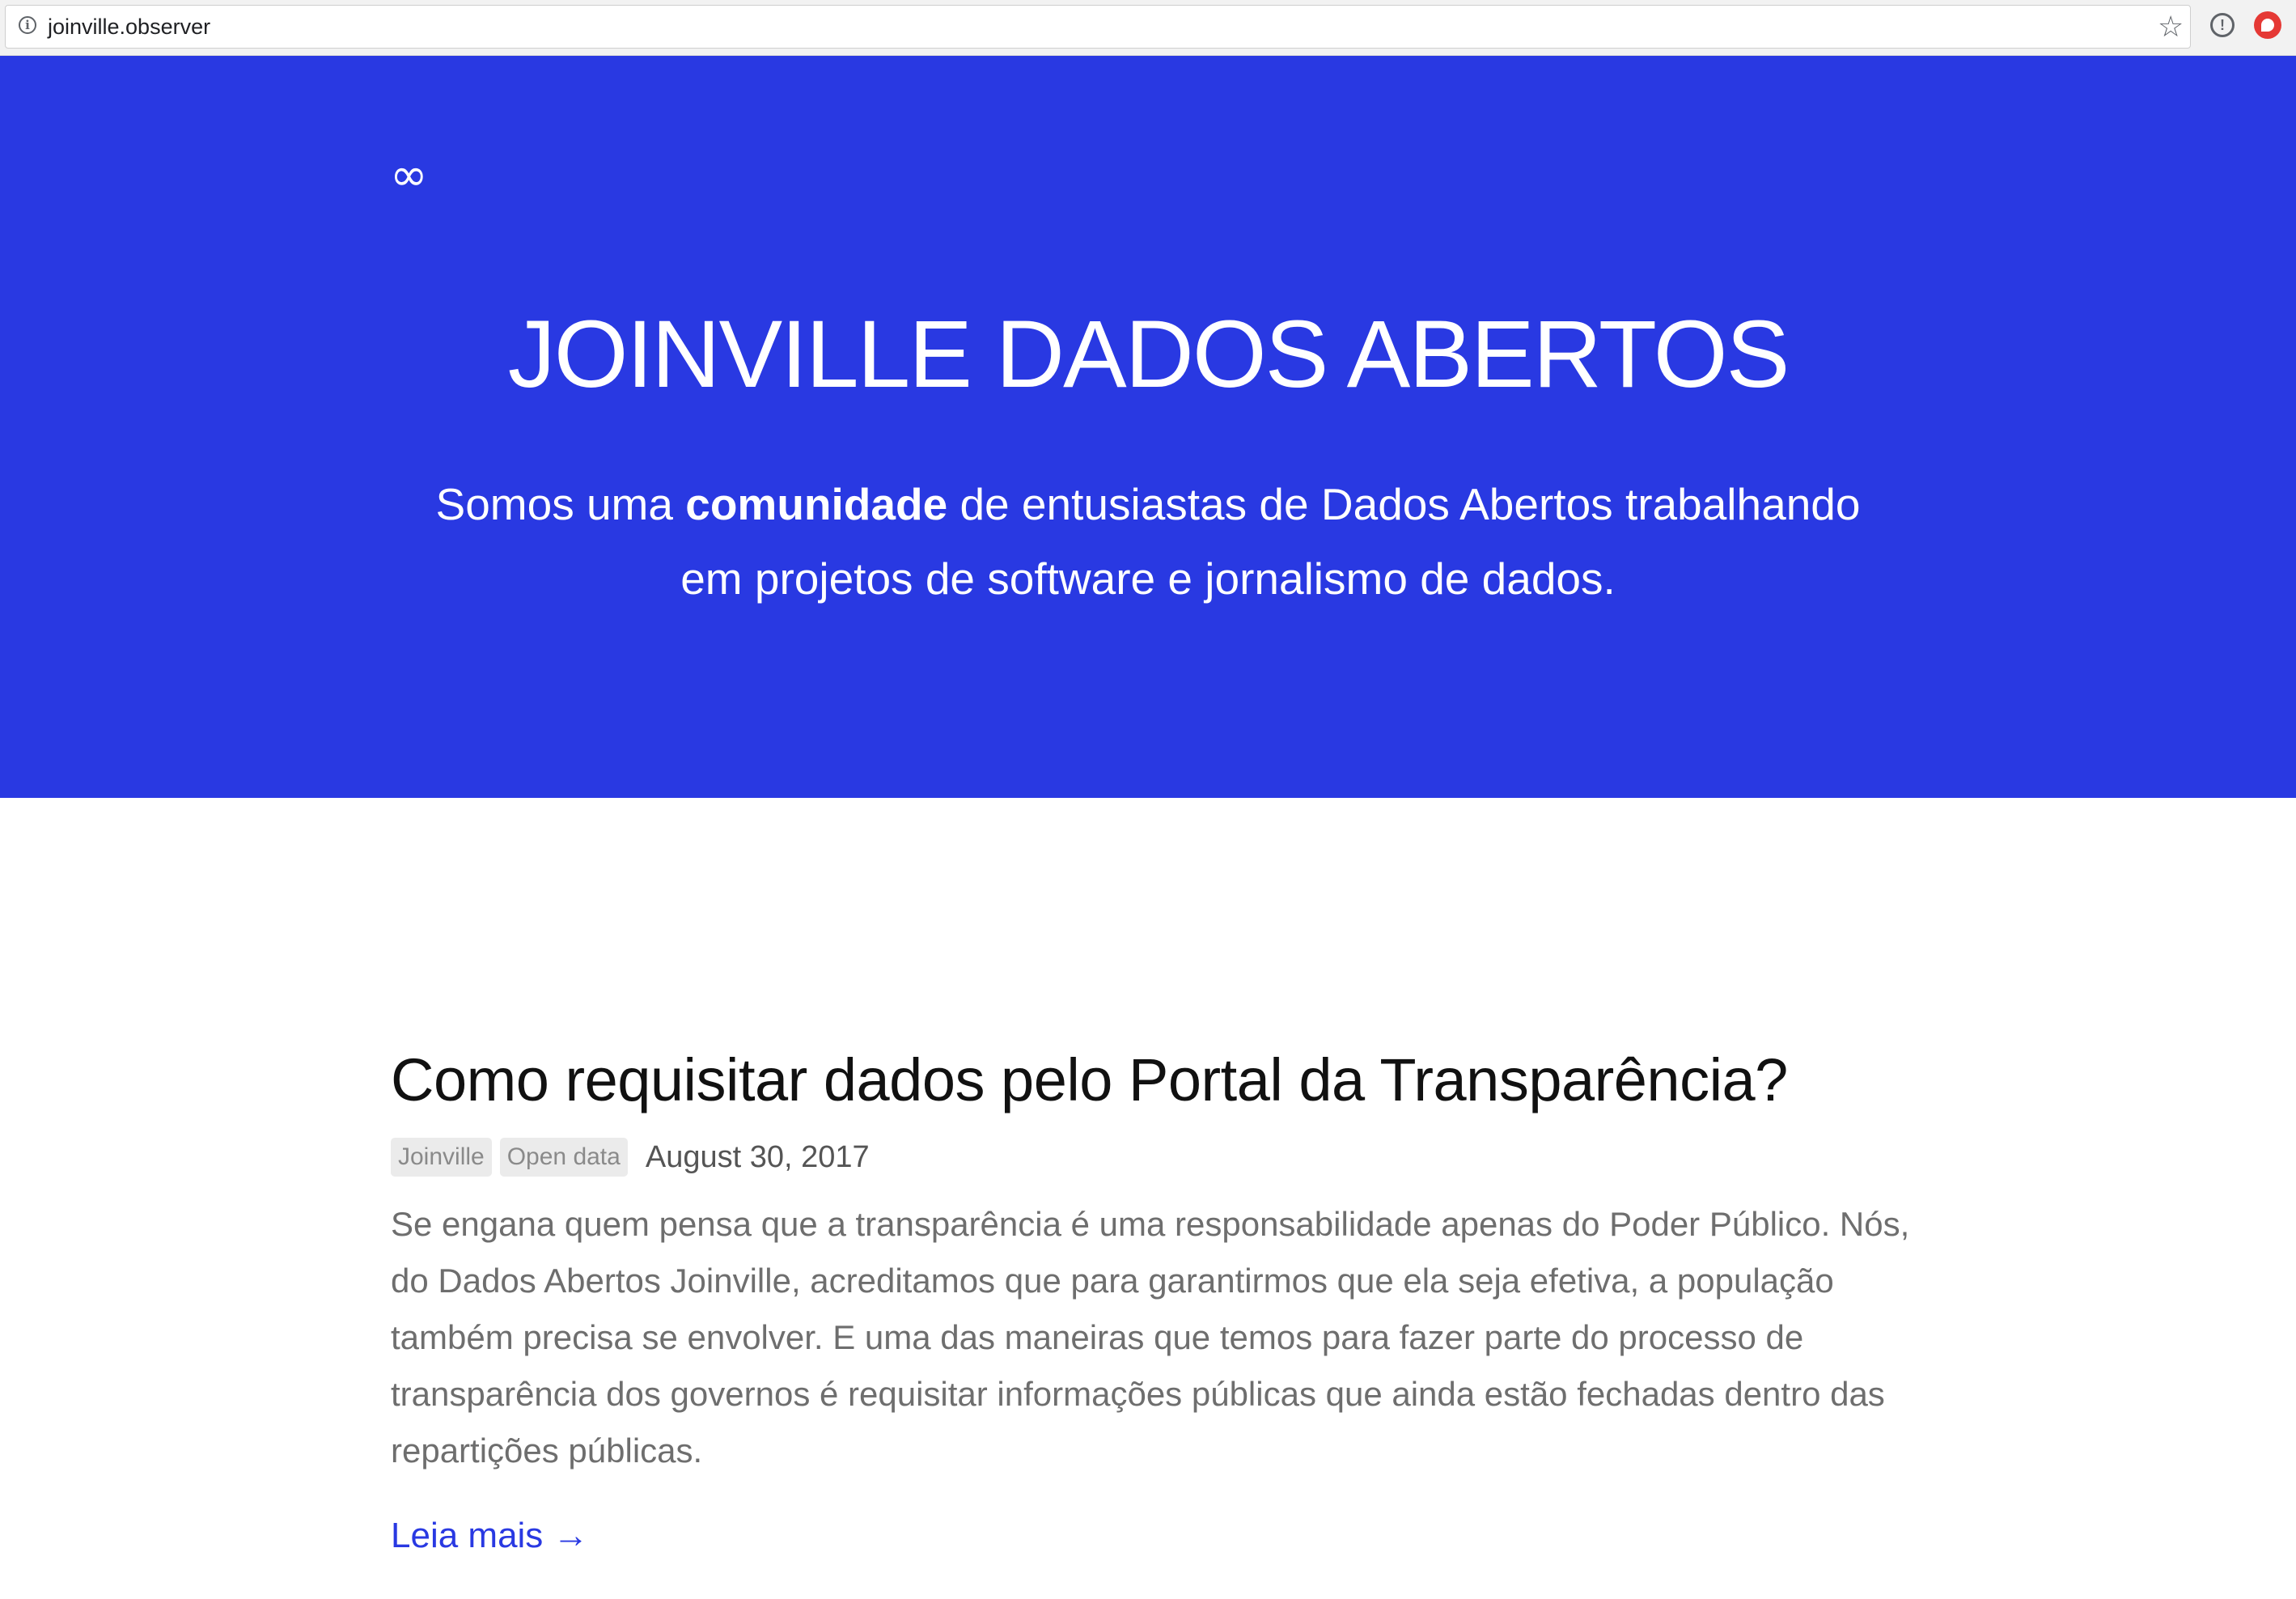 The height and width of the screenshot is (1599, 2296). What do you see at coordinates (2222, 25) in the screenshot?
I see `info-circle-icon: !` at bounding box center [2222, 25].